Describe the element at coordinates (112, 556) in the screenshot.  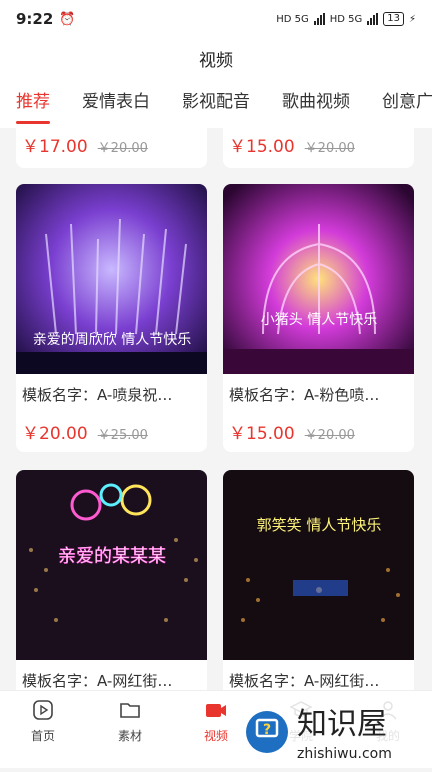
I see `overlay-text: 亲爱的某某某` at that location.